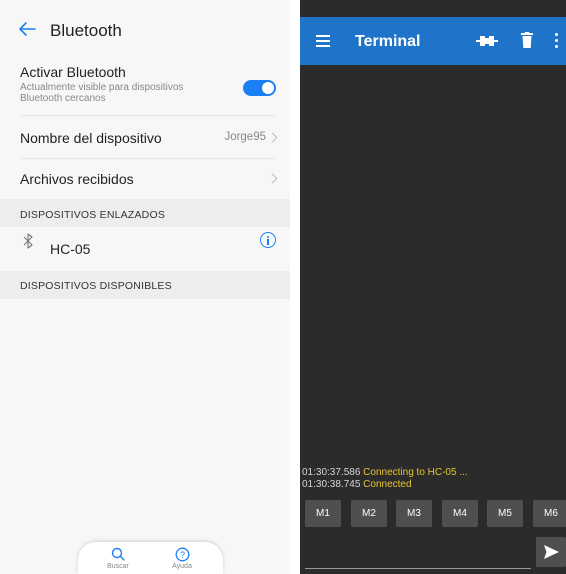 Image resolution: width=566 pixels, height=574 pixels. What do you see at coordinates (118, 554) in the screenshot?
I see `search-icon` at bounding box center [118, 554].